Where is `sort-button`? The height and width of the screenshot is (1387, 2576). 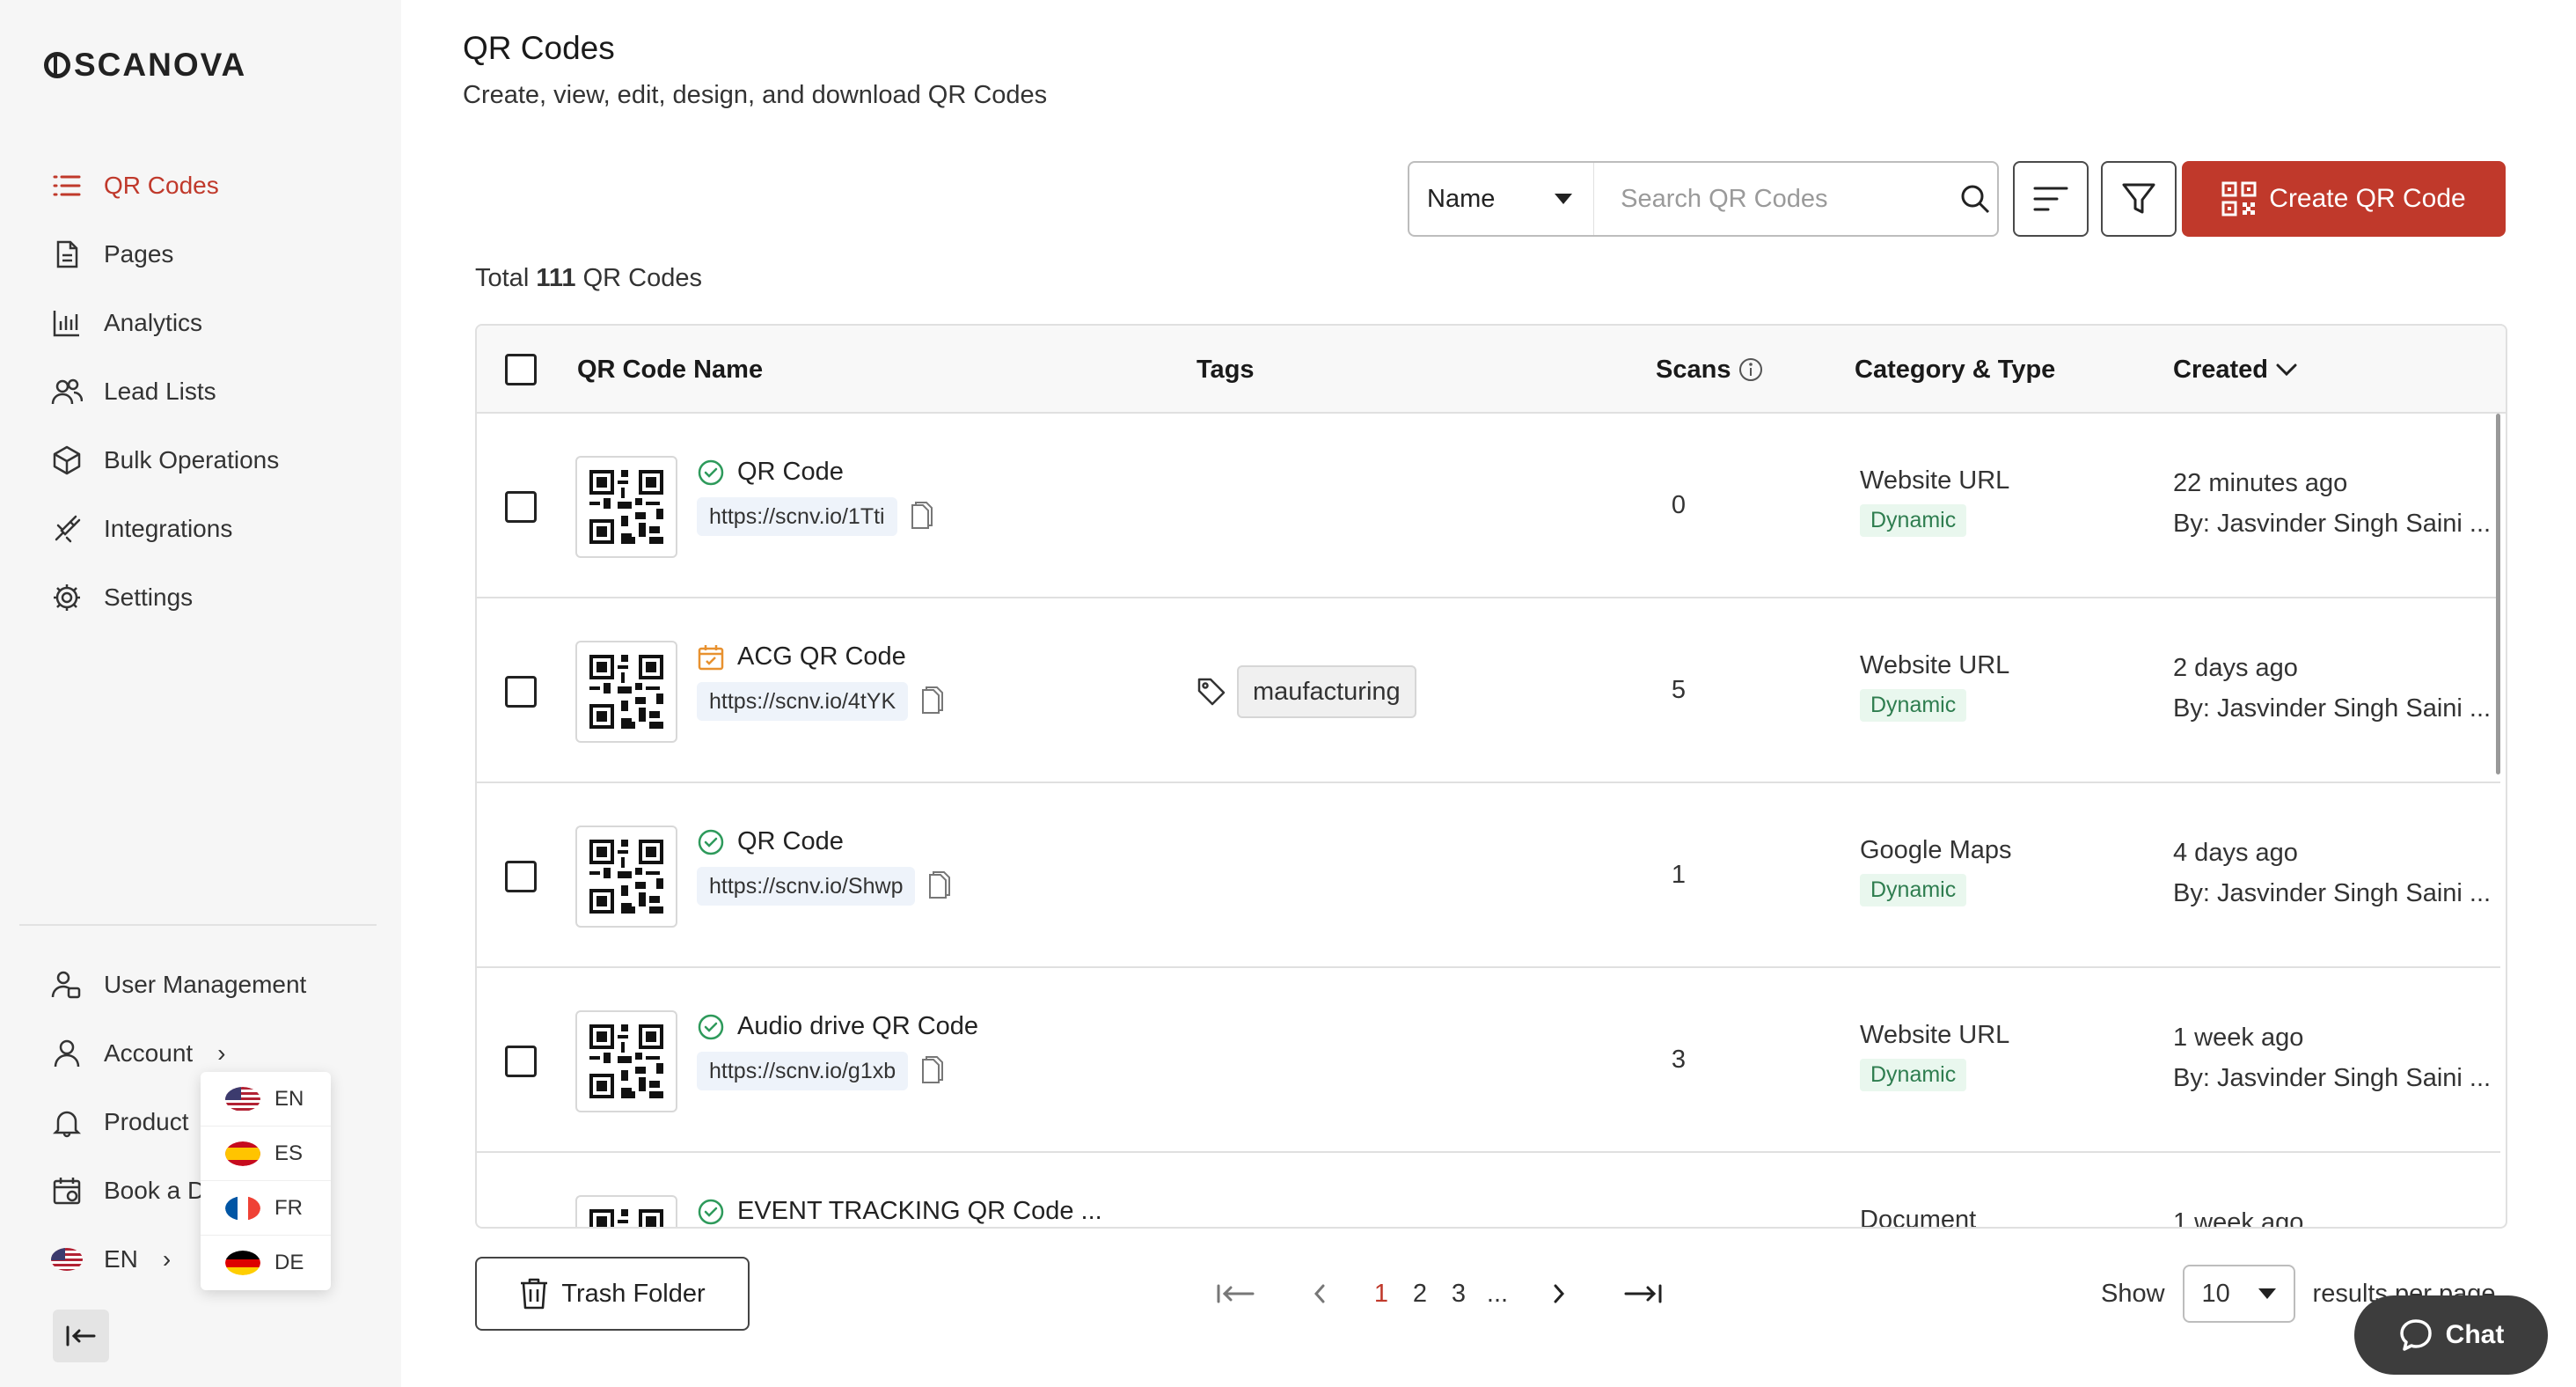 sort-button is located at coordinates (2051, 199).